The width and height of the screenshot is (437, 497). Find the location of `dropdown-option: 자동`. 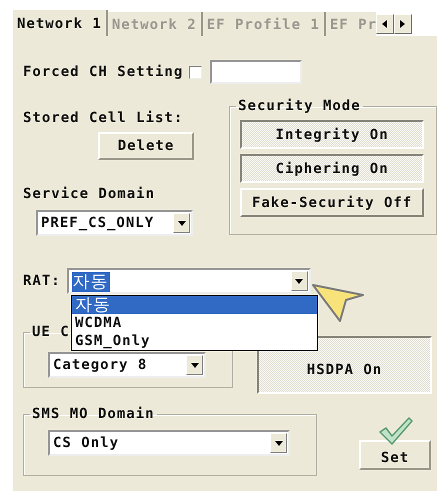

dropdown-option: 자동 is located at coordinates (194, 305).